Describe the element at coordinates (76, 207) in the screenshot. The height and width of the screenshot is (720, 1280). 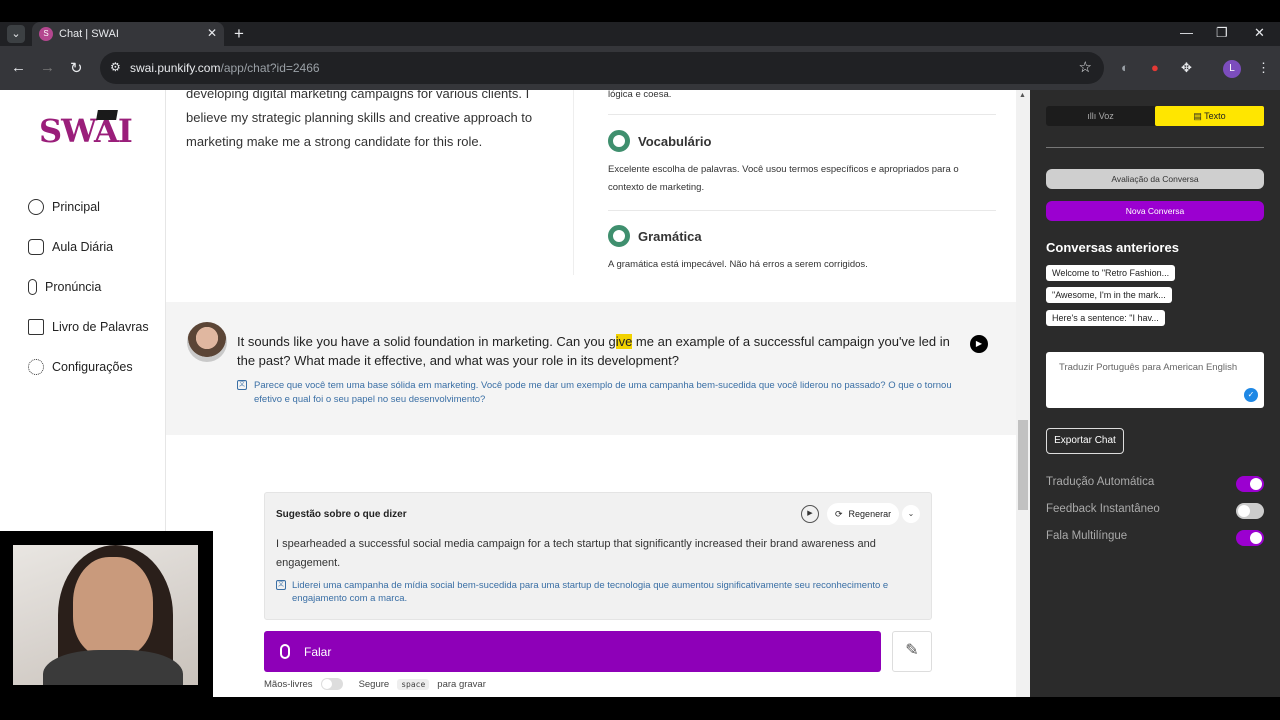
I see `sidebar-item-label: Principal` at that location.